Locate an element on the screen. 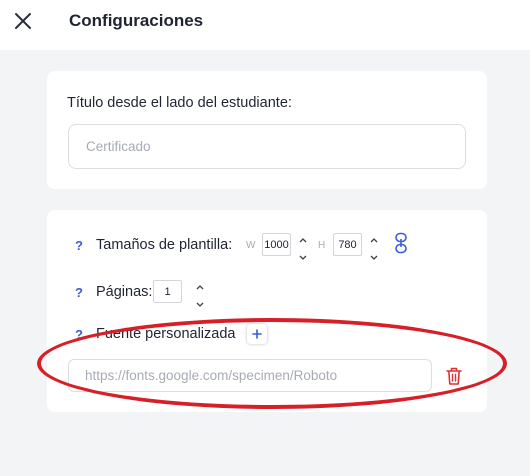  width-stepper is located at coordinates (303, 246).